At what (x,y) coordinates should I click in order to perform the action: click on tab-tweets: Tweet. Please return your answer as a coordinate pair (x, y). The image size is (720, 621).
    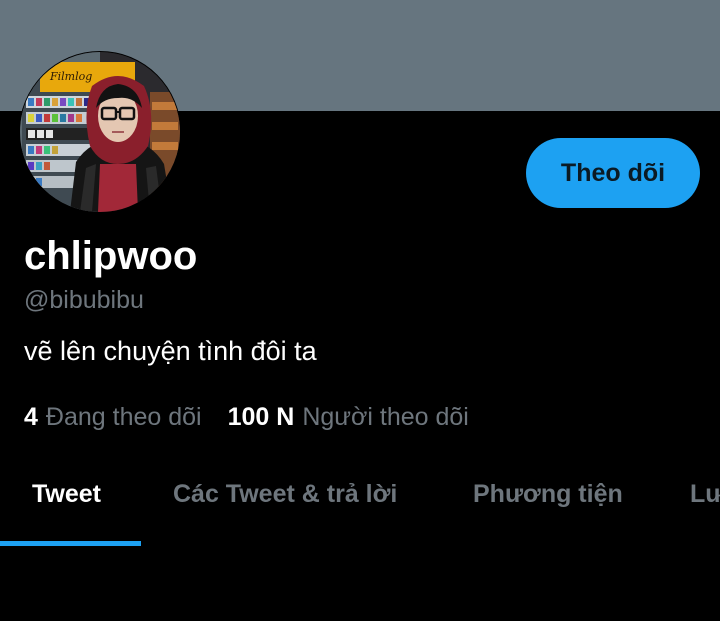
    Looking at the image, I should click on (66, 508).